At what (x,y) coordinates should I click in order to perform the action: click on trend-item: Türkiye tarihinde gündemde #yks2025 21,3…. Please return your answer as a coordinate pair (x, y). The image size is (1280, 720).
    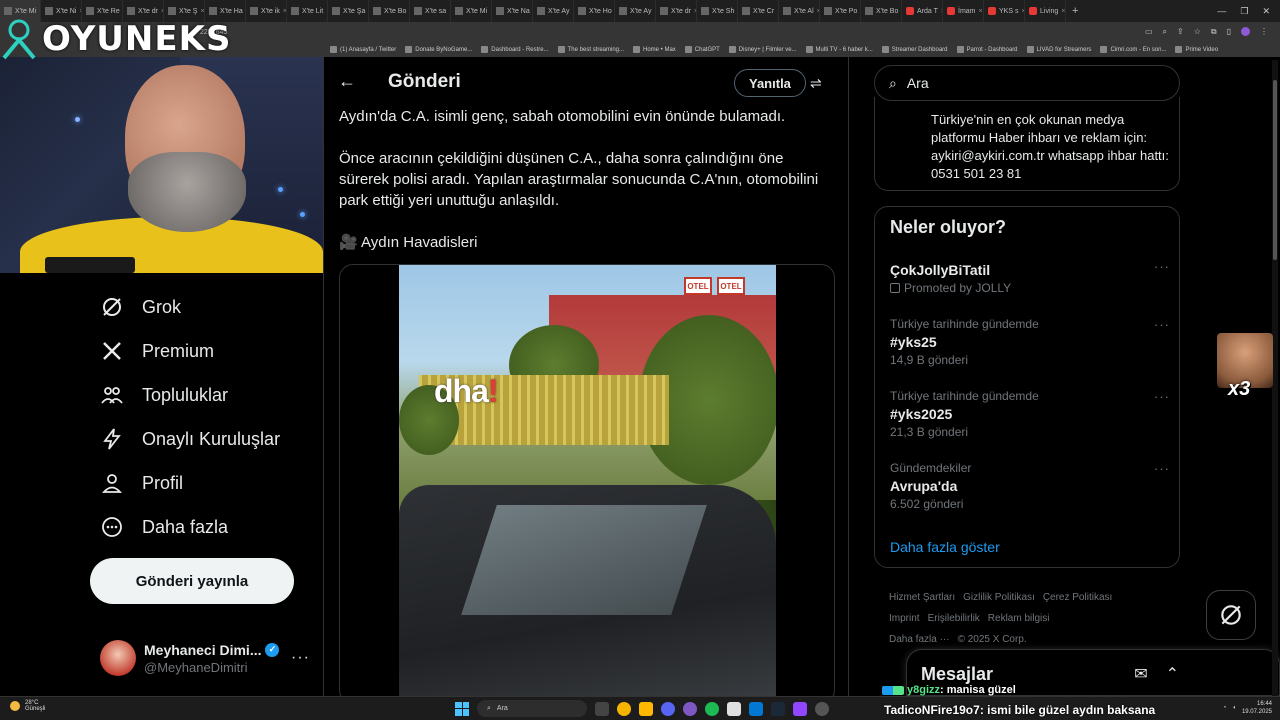
    Looking at the image, I should click on (1030, 414).